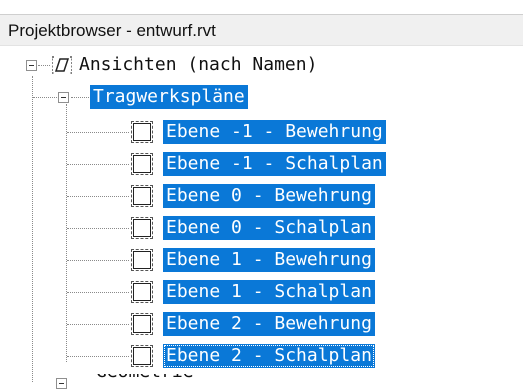 The image size is (523, 389). Describe the element at coordinates (112, 30) in the screenshot. I see `panel-title: Projektbrowser - entwurf.rvt` at that location.